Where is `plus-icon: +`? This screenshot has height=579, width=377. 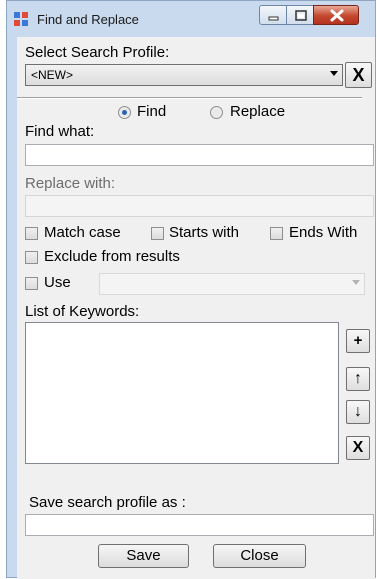
plus-icon: + is located at coordinates (358, 340).